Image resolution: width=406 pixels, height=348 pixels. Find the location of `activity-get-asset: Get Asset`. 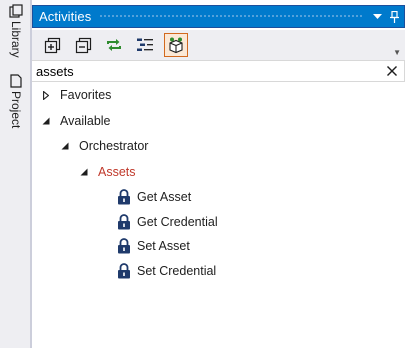

activity-get-asset: Get Asset is located at coordinates (154, 197).